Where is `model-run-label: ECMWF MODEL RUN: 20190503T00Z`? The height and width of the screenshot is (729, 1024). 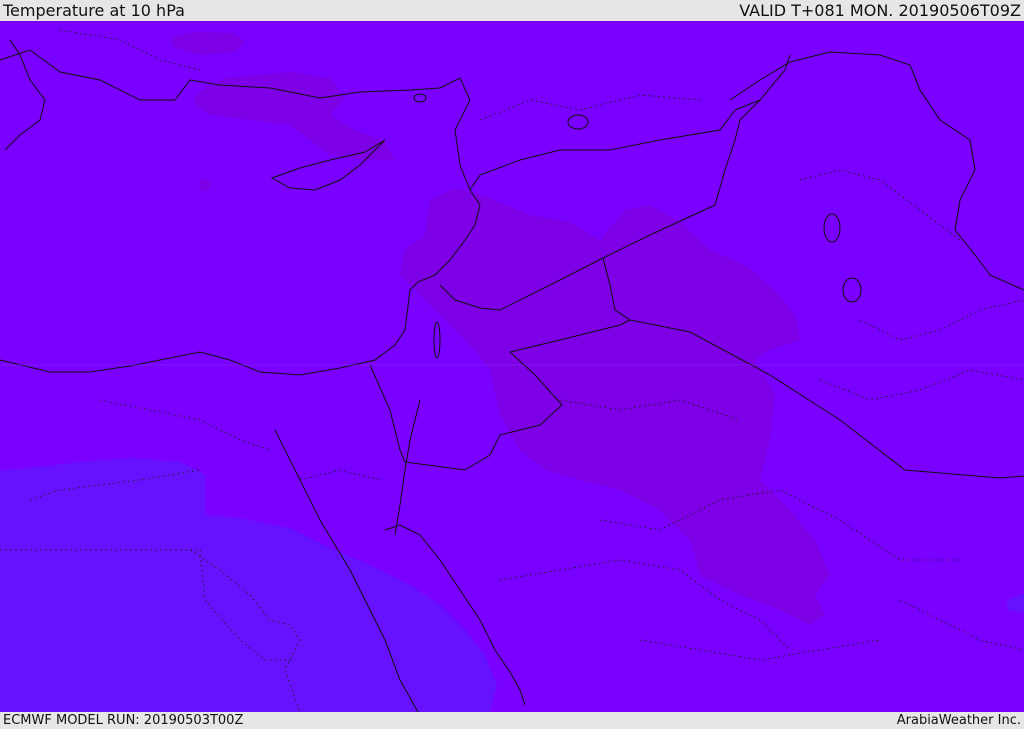 model-run-label: ECMWF MODEL RUN: 20190503T00Z is located at coordinates (123, 720).